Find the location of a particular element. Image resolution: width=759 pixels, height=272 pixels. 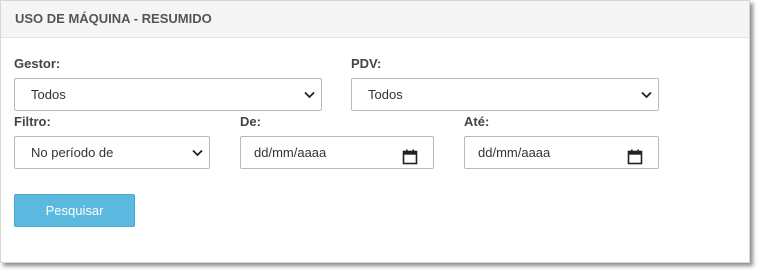

filtro-label: Filtro: is located at coordinates (32, 121).